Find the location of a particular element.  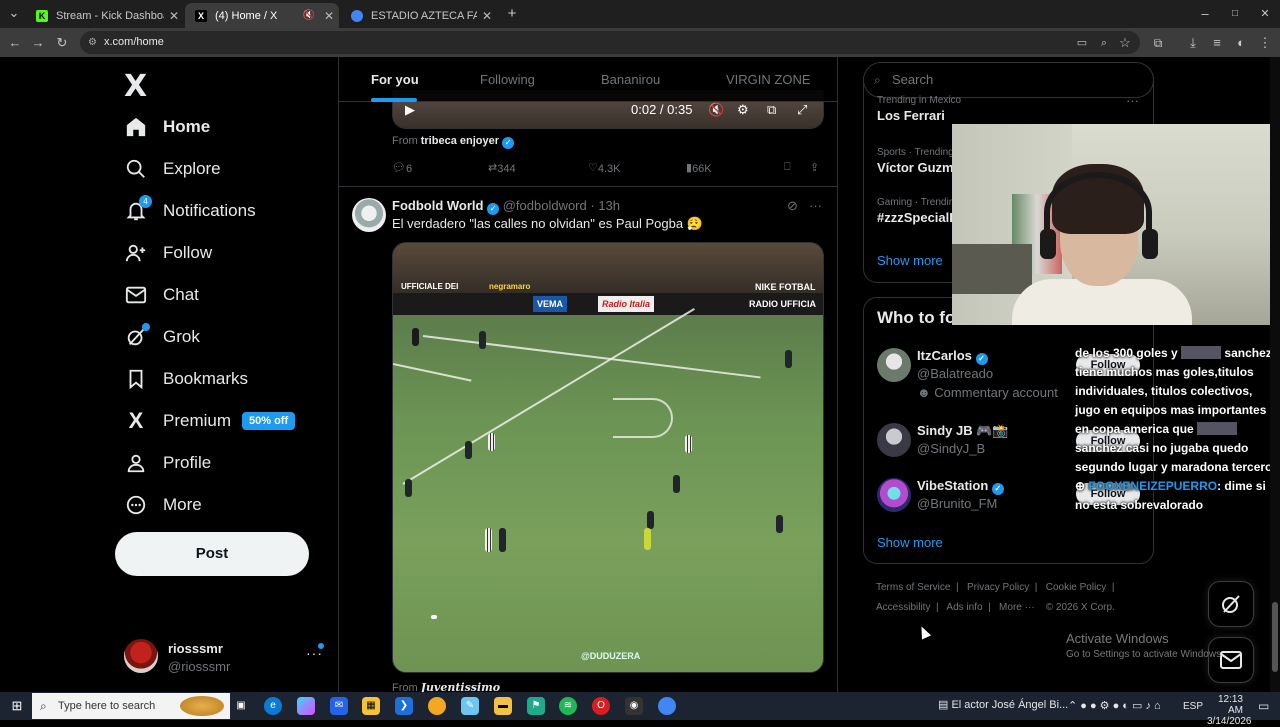

post-button: Post is located at coordinates (212, 554).